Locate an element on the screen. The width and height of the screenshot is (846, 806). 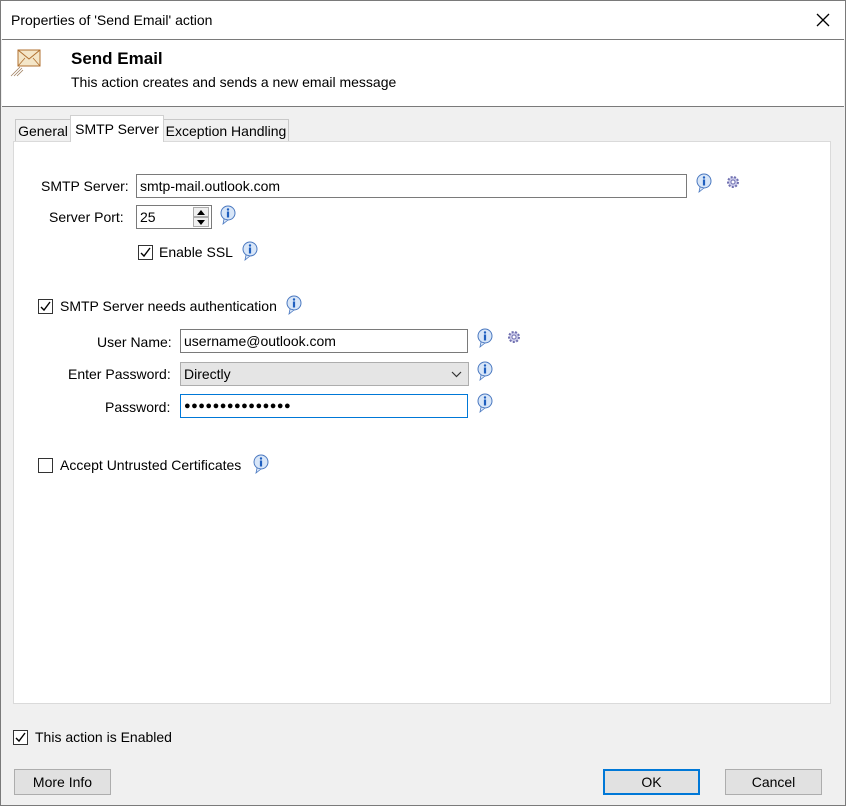
password-input: ●●●●●●●●●●●●●●● is located at coordinates (324, 406).